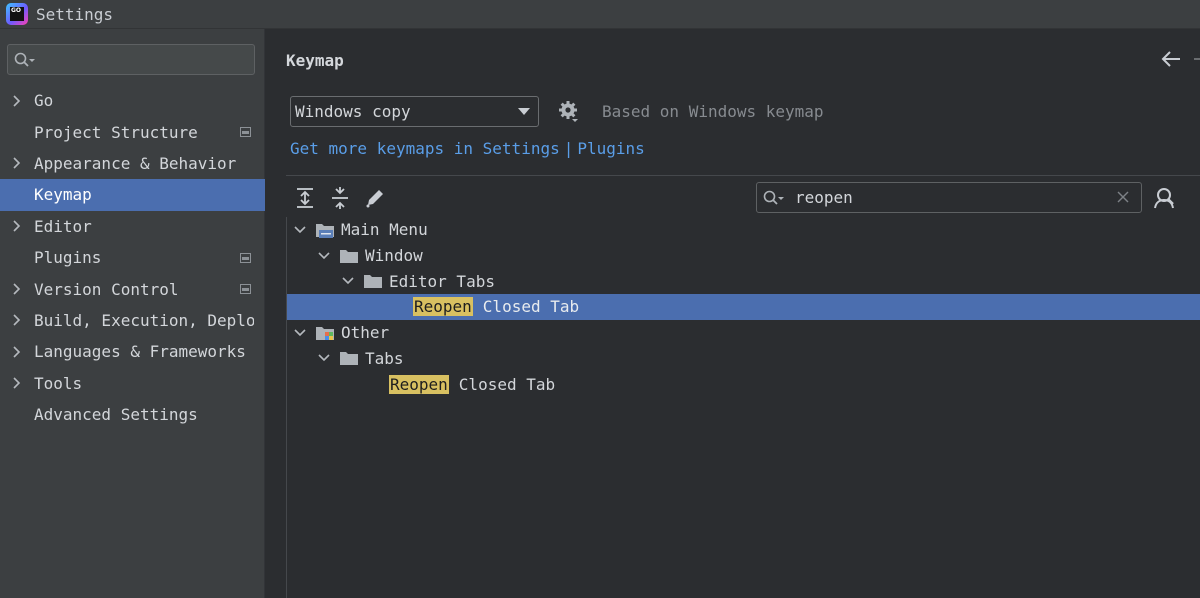 This screenshot has height=598, width=1200. What do you see at coordinates (353, 111) in the screenshot?
I see `keymap-select-value: Windows copy` at bounding box center [353, 111].